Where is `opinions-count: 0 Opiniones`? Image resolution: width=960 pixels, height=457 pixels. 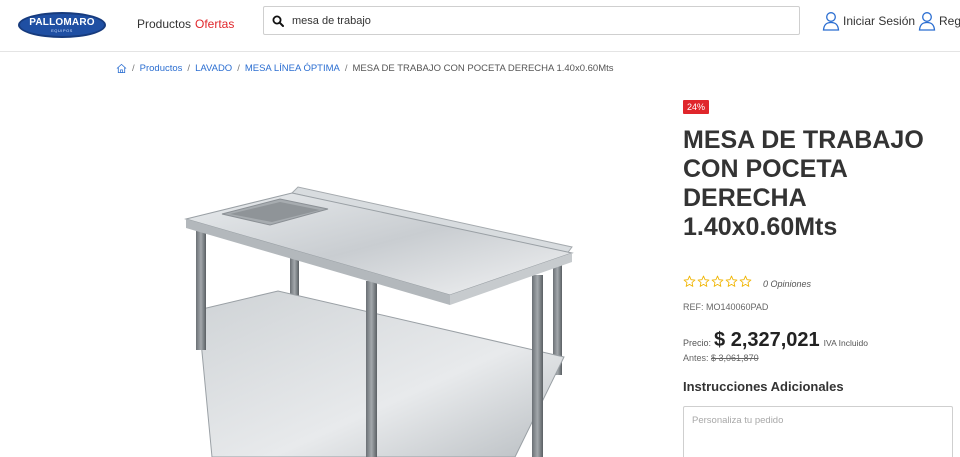
opinions-count: 0 Opiniones is located at coordinates (787, 284).